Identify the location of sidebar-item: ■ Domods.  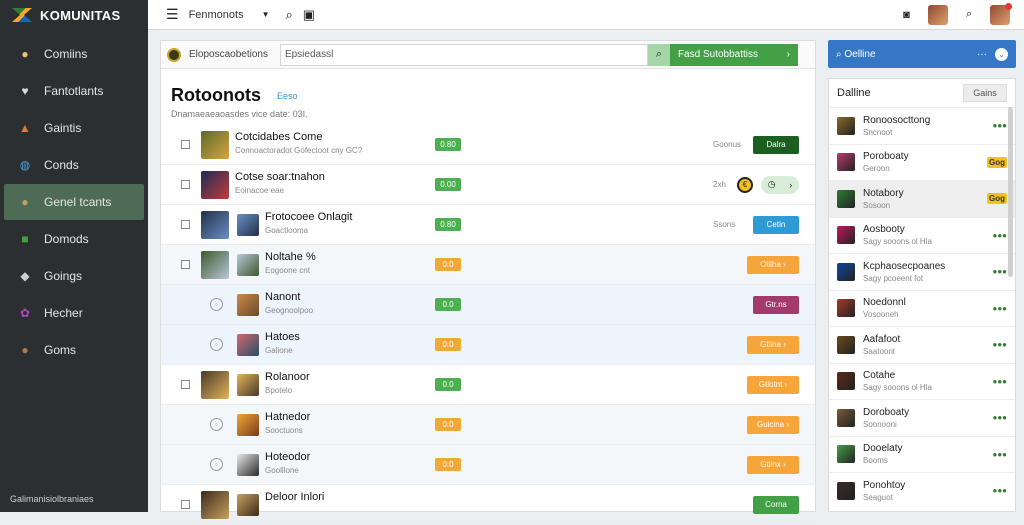
(74, 239).